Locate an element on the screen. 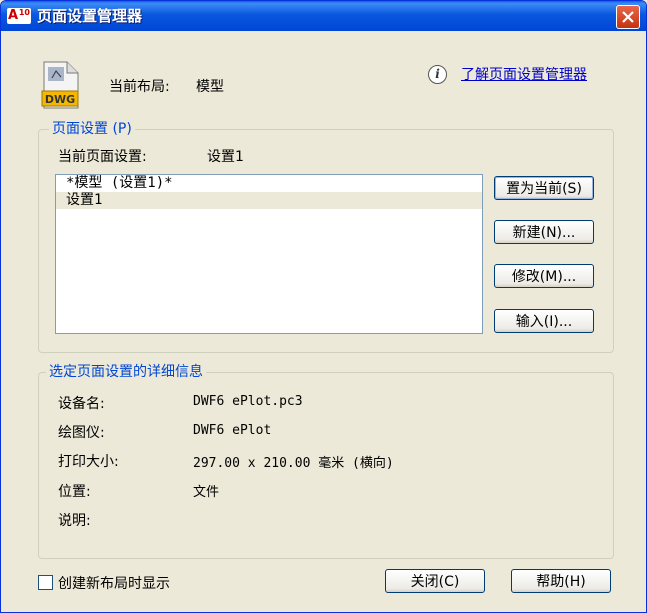 The width and height of the screenshot is (647, 613). close-icon is located at coordinates (628, 17).